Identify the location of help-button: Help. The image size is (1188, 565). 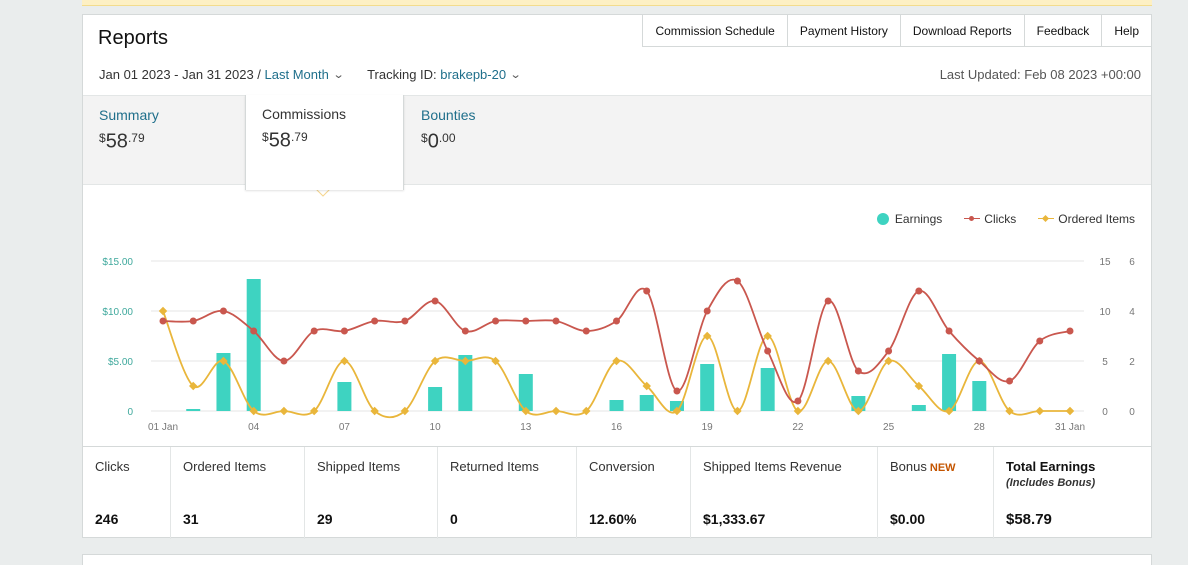
(1126, 30).